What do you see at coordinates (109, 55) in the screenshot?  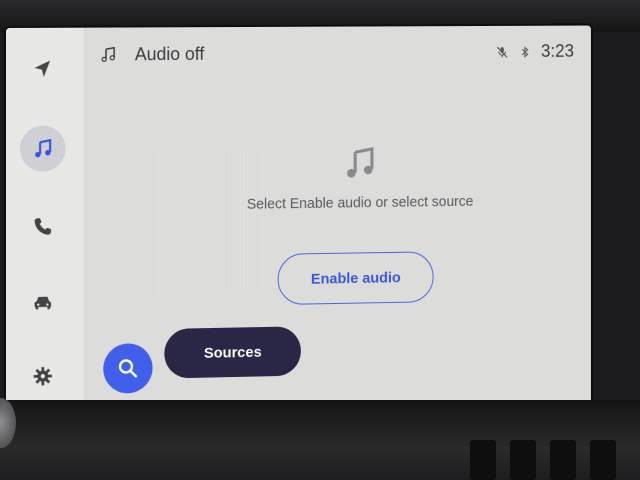 I see `music-note-icon` at bounding box center [109, 55].